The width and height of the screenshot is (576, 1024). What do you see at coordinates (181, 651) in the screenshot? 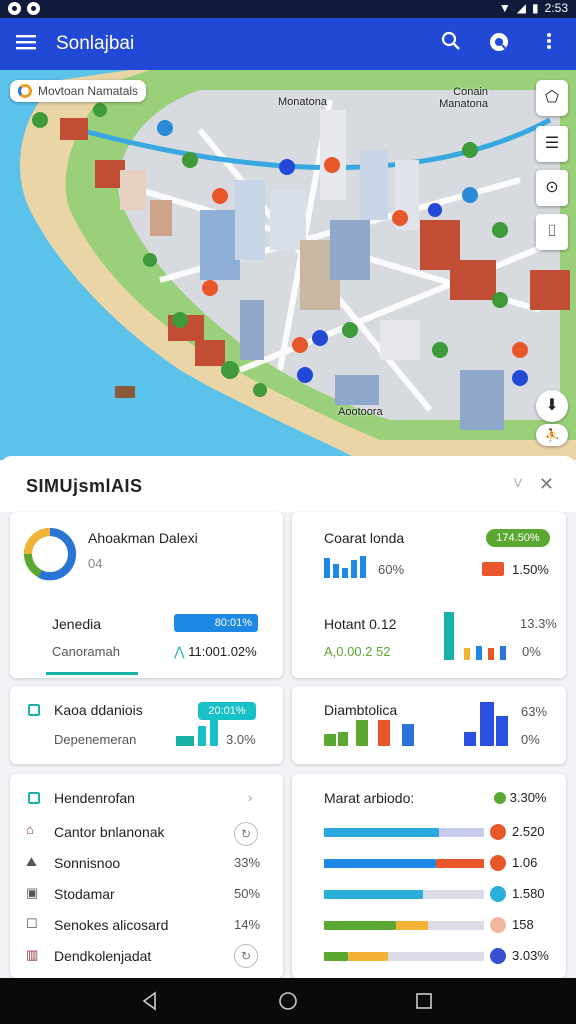
I see `trend-icon: ⋀` at bounding box center [181, 651].